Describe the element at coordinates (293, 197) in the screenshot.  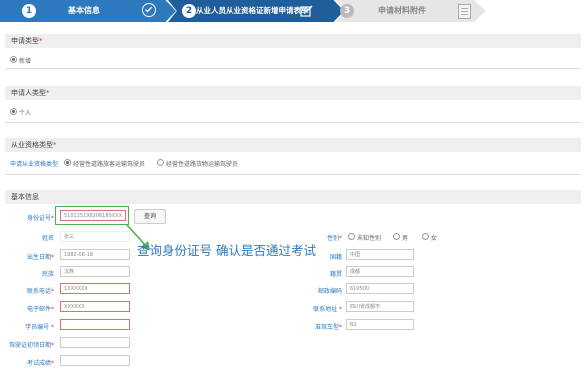
I see `section-basic-info: 基本信息` at that location.